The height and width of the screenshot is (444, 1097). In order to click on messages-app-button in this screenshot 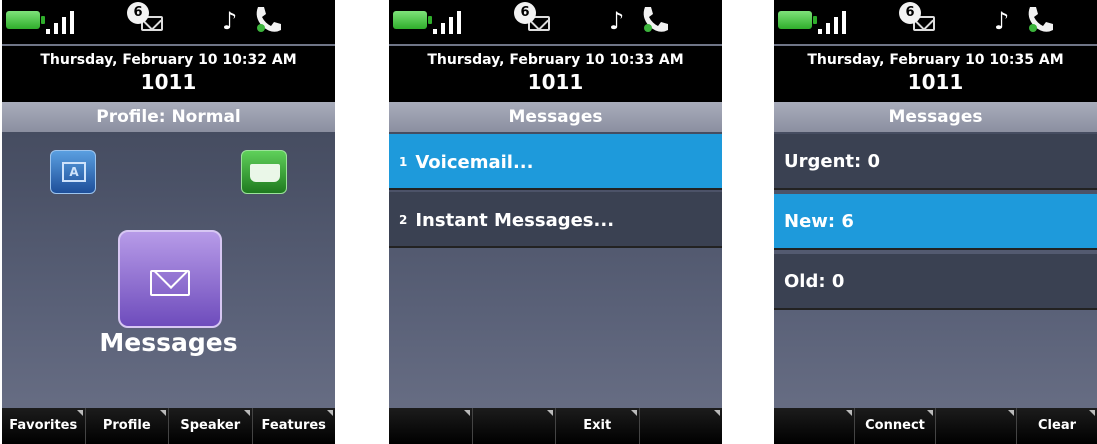, I will do `click(170, 279)`.